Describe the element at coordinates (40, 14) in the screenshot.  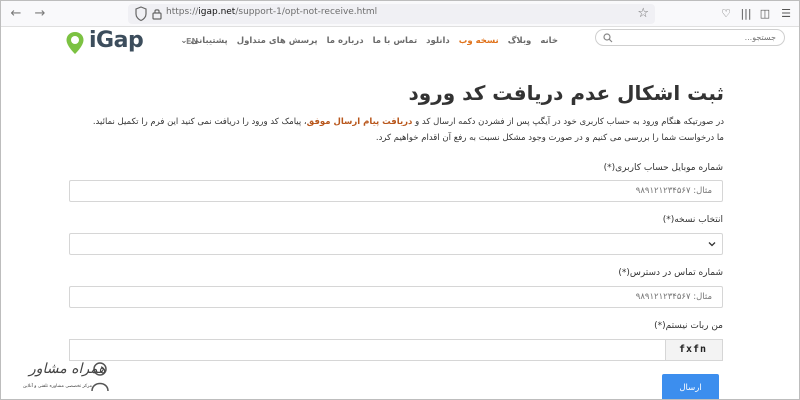
I see `forward-arrow-icon: →` at that location.